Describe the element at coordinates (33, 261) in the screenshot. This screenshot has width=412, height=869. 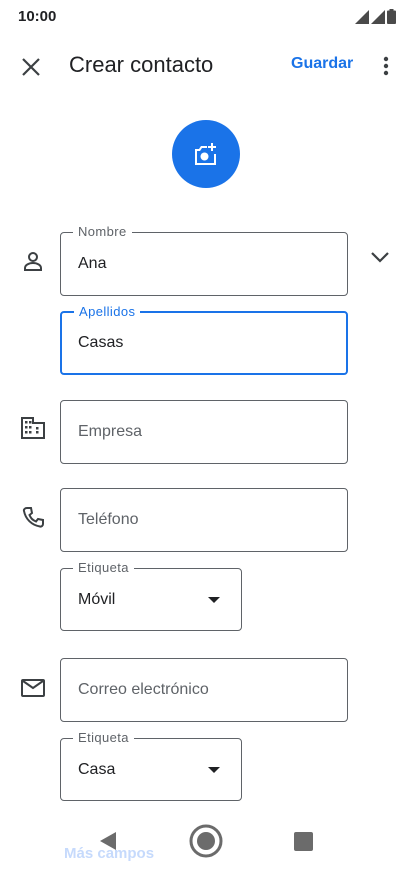
I see `person-icon` at that location.